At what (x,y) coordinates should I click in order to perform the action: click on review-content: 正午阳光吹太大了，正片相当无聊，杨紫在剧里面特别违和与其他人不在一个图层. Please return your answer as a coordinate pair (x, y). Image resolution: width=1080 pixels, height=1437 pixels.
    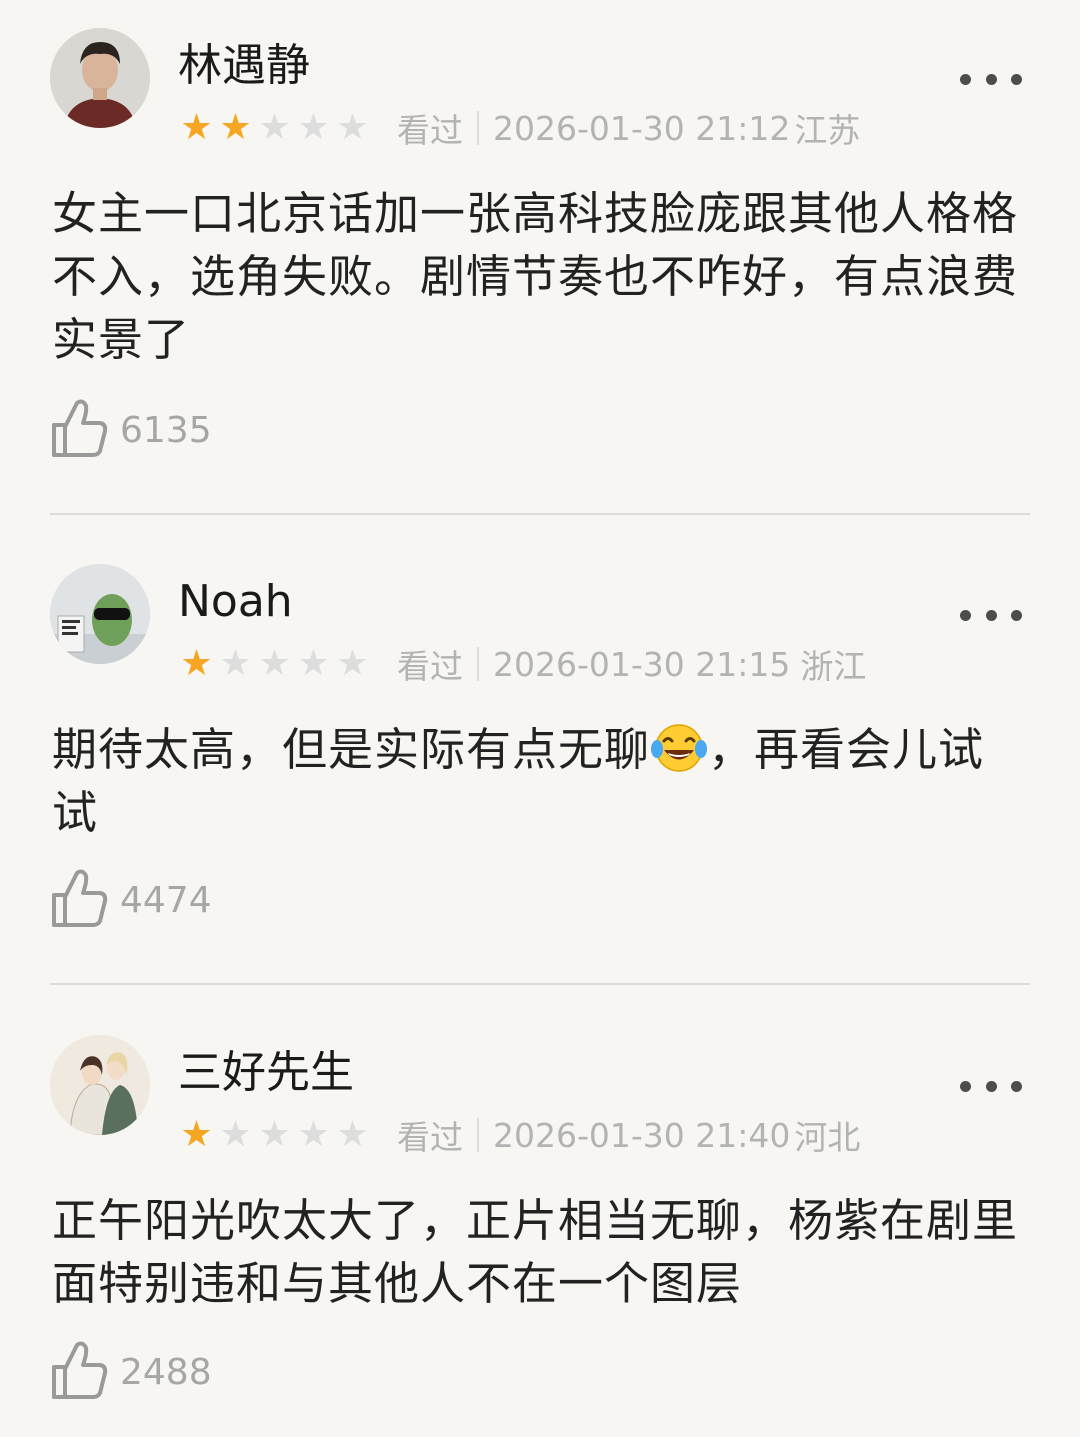
    Looking at the image, I should click on (535, 1252).